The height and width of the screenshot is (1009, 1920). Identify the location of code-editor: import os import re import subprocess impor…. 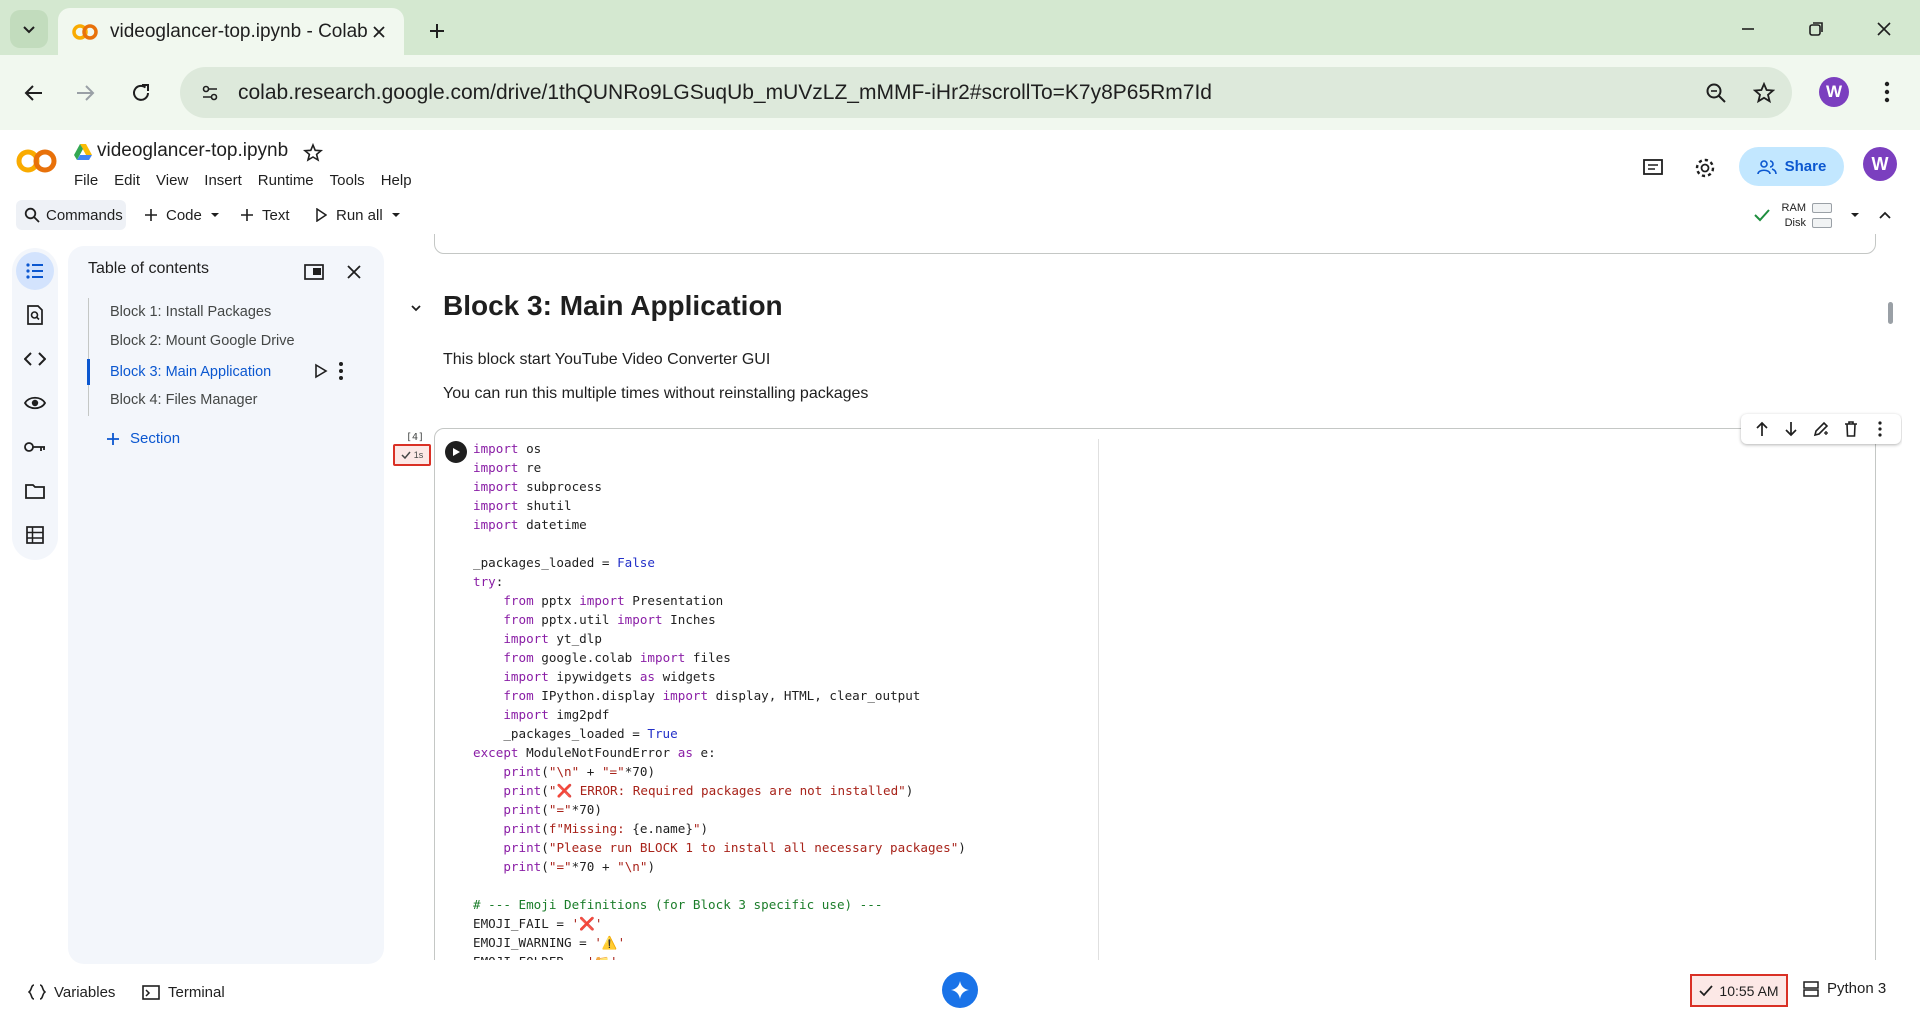
(719, 699).